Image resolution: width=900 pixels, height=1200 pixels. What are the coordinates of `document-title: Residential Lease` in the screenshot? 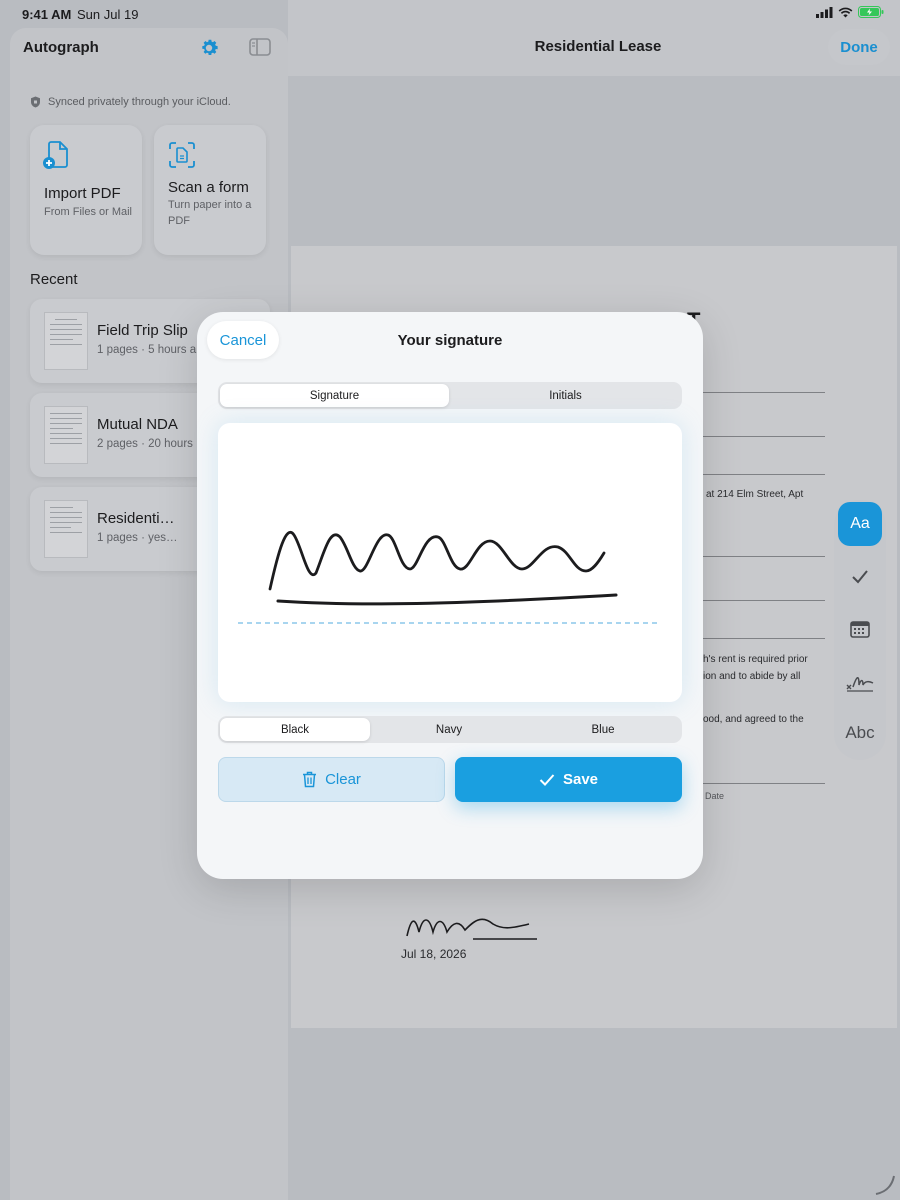 It's located at (598, 46).